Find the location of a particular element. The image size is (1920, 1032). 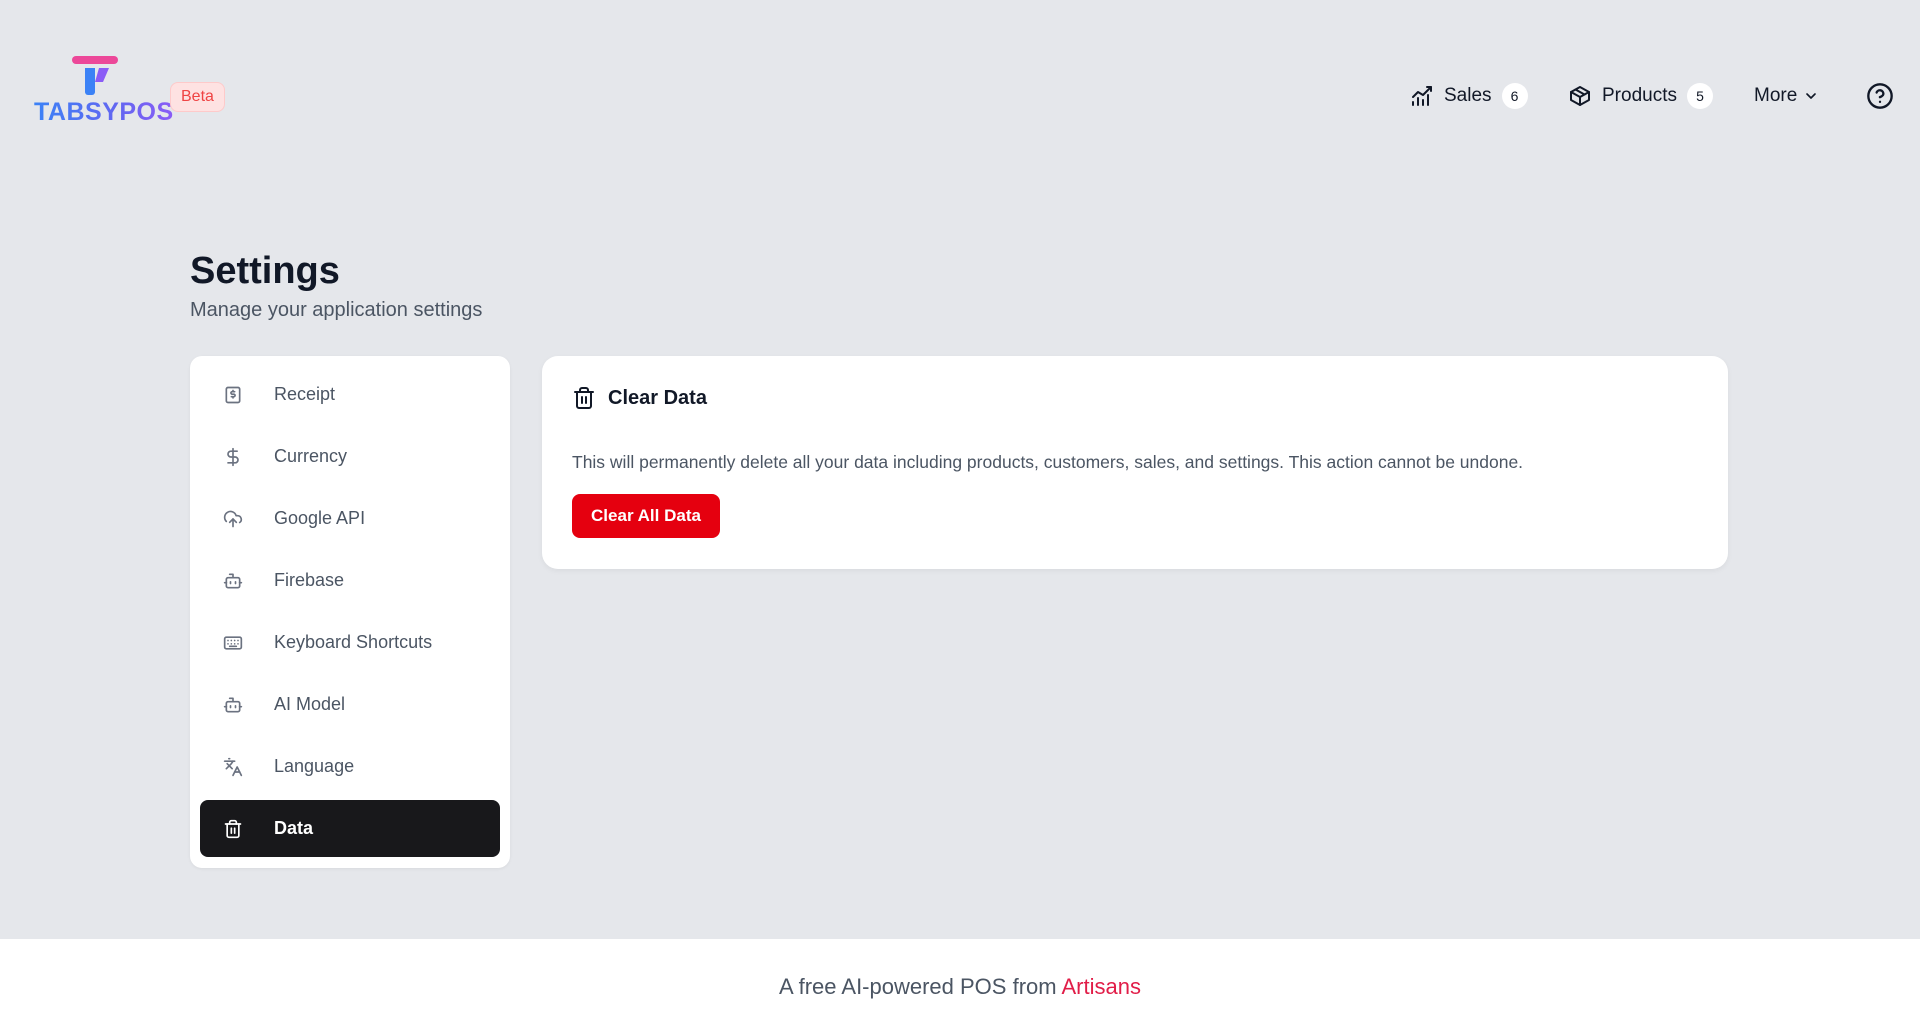

sidebar-item-ai-model: AI Model is located at coordinates (350, 704).